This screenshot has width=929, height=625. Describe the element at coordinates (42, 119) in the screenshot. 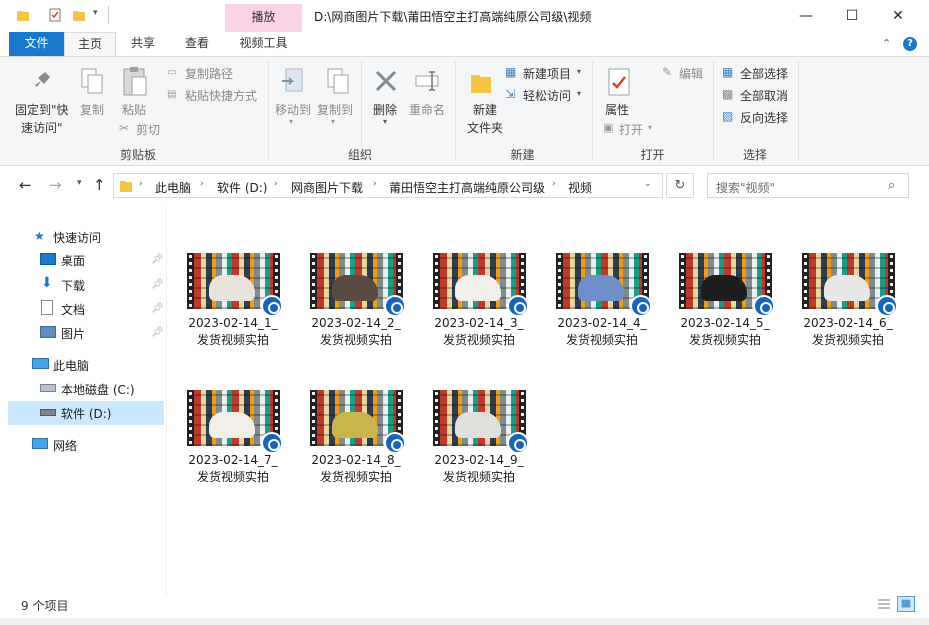

I see `pin-quick-access-button: 固定到"快 速访问"` at that location.